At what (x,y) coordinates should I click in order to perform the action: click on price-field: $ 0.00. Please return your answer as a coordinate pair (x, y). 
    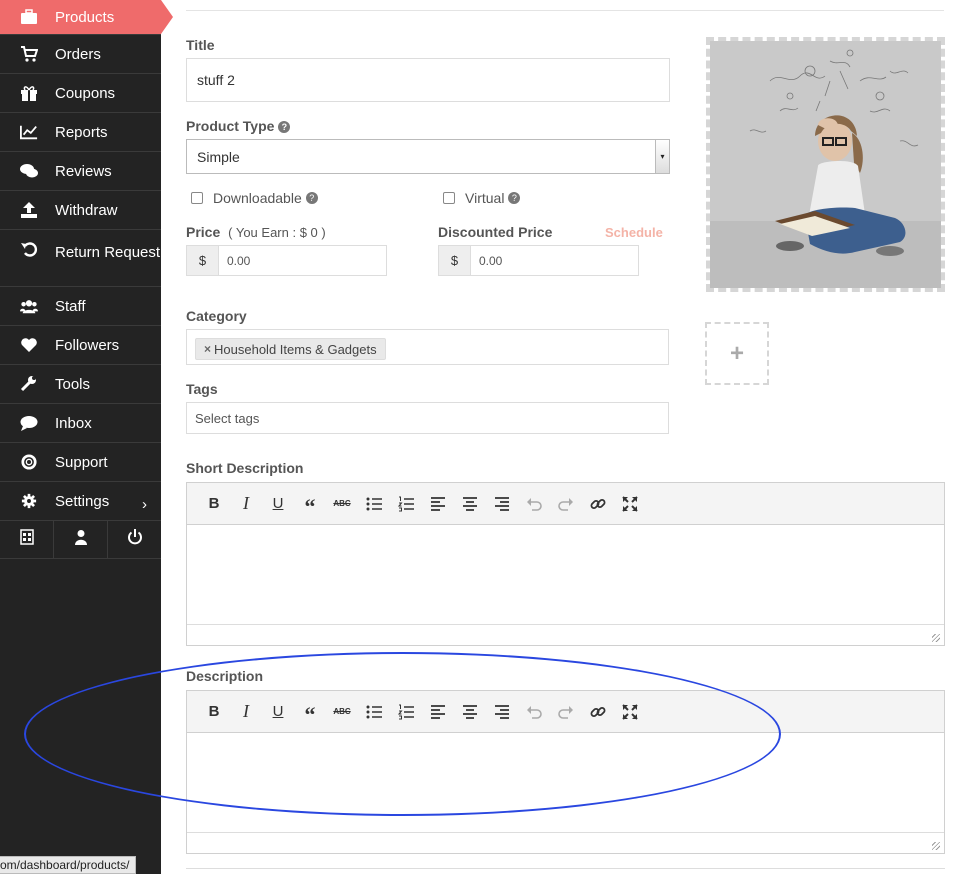
    Looking at the image, I should click on (286, 260).